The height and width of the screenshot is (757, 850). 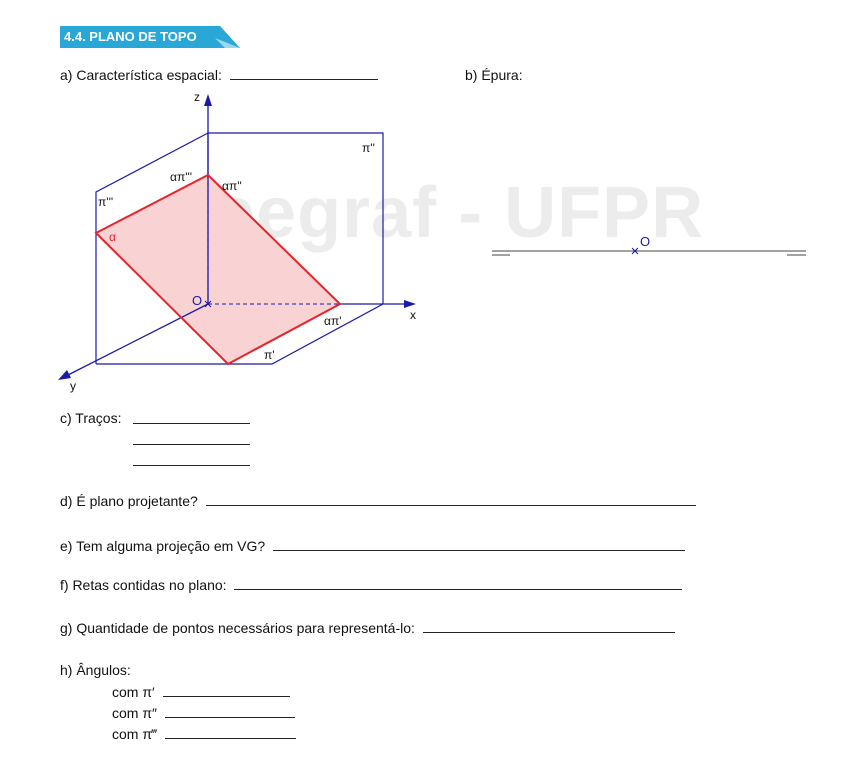 What do you see at coordinates (95, 670) in the screenshot?
I see `question-h-label: h) Ângulos:` at bounding box center [95, 670].